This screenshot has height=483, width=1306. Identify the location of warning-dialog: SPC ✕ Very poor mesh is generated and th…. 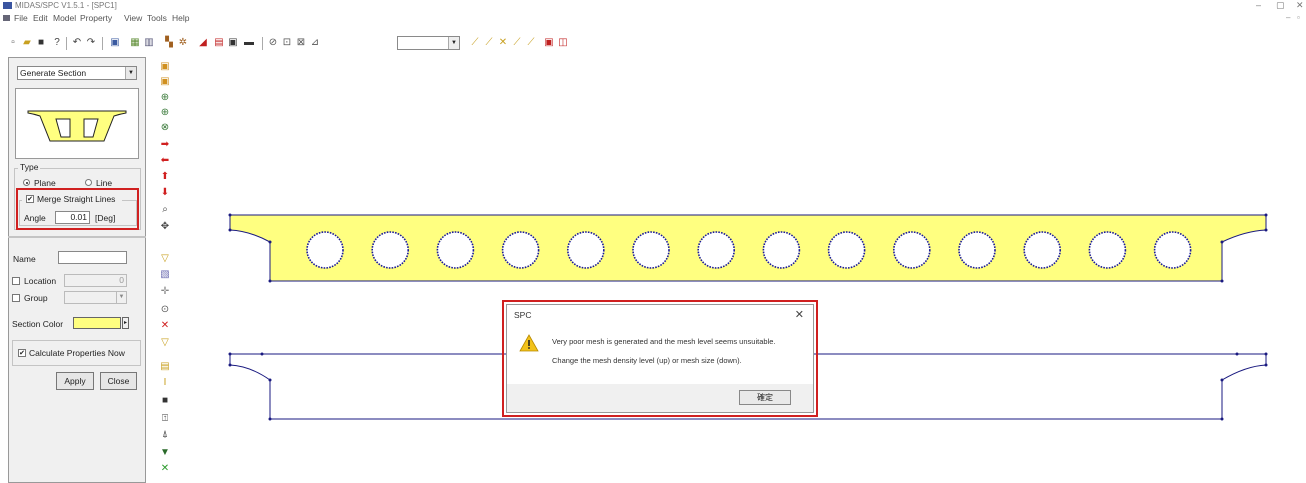
(660, 358).